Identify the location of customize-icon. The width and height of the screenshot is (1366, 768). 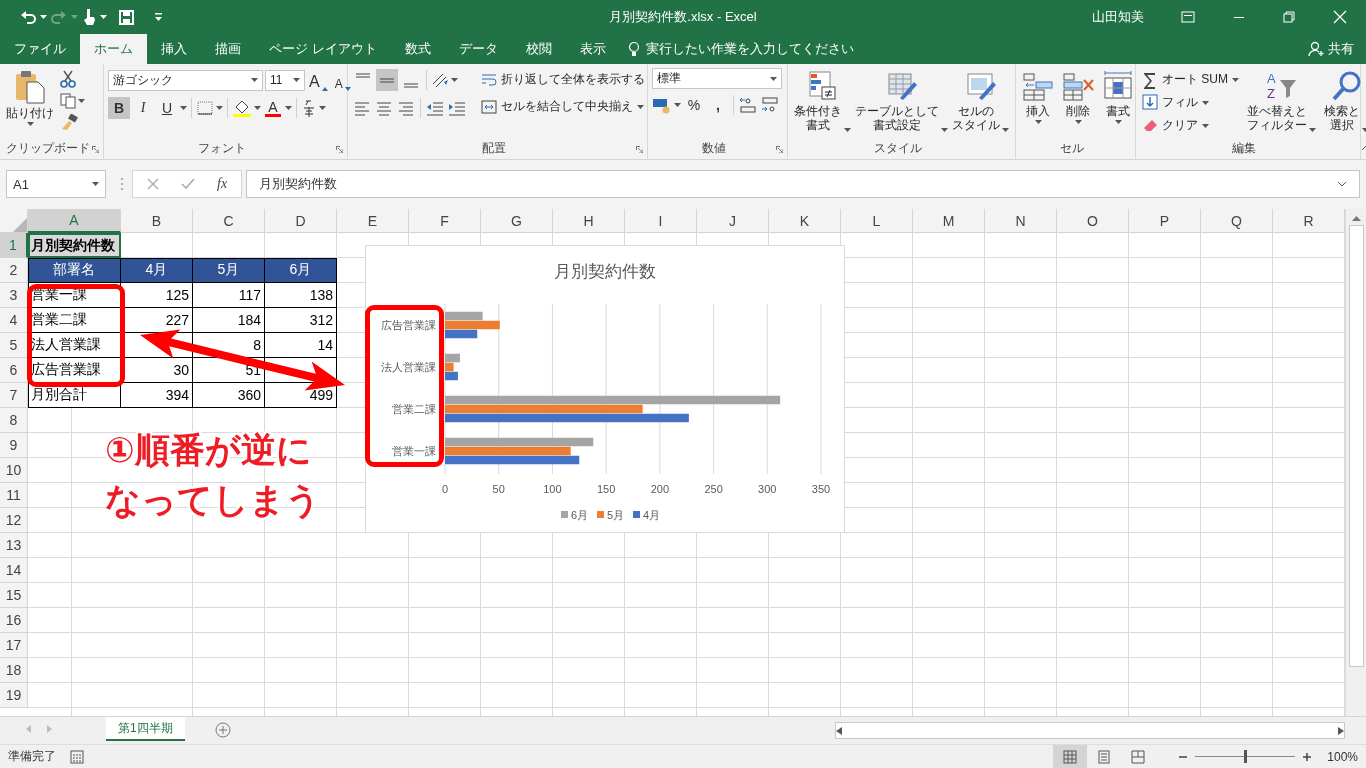
(158, 17).